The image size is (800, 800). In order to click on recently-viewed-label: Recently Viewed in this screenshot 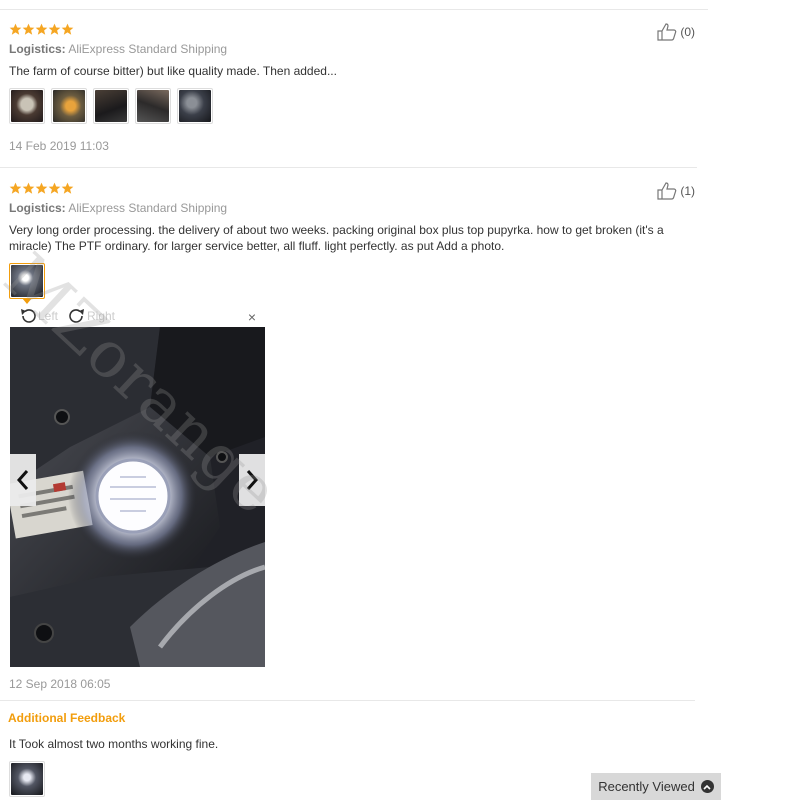, I will do `click(646, 786)`.